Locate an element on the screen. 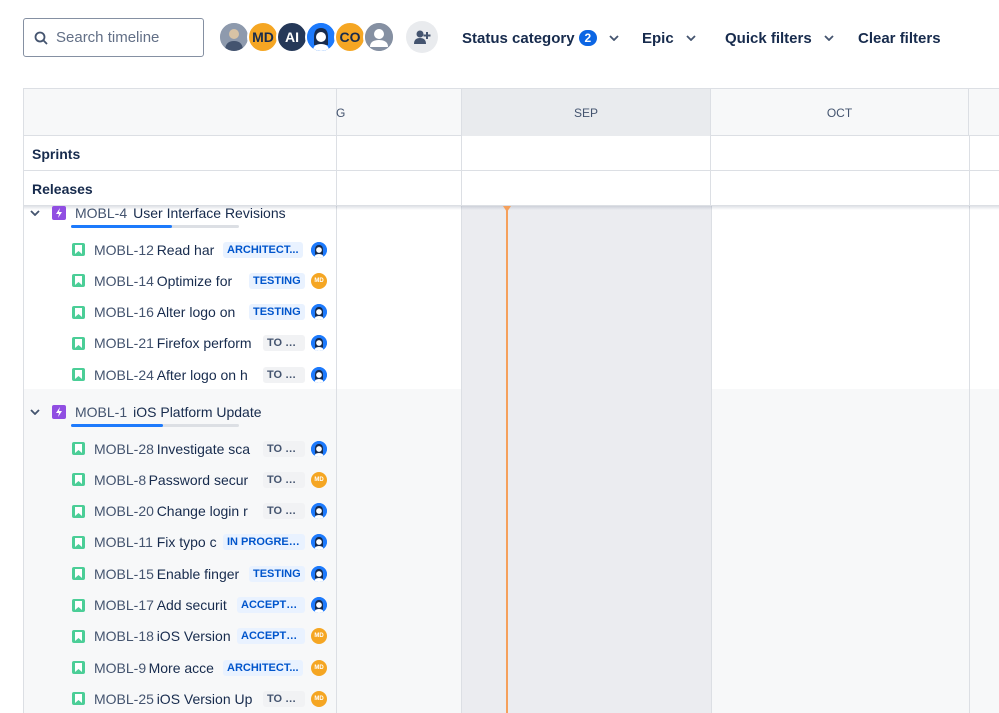 The height and width of the screenshot is (713, 999). issue-row: MOBL-16 Alter logo on TESTING is located at coordinates (180, 312).